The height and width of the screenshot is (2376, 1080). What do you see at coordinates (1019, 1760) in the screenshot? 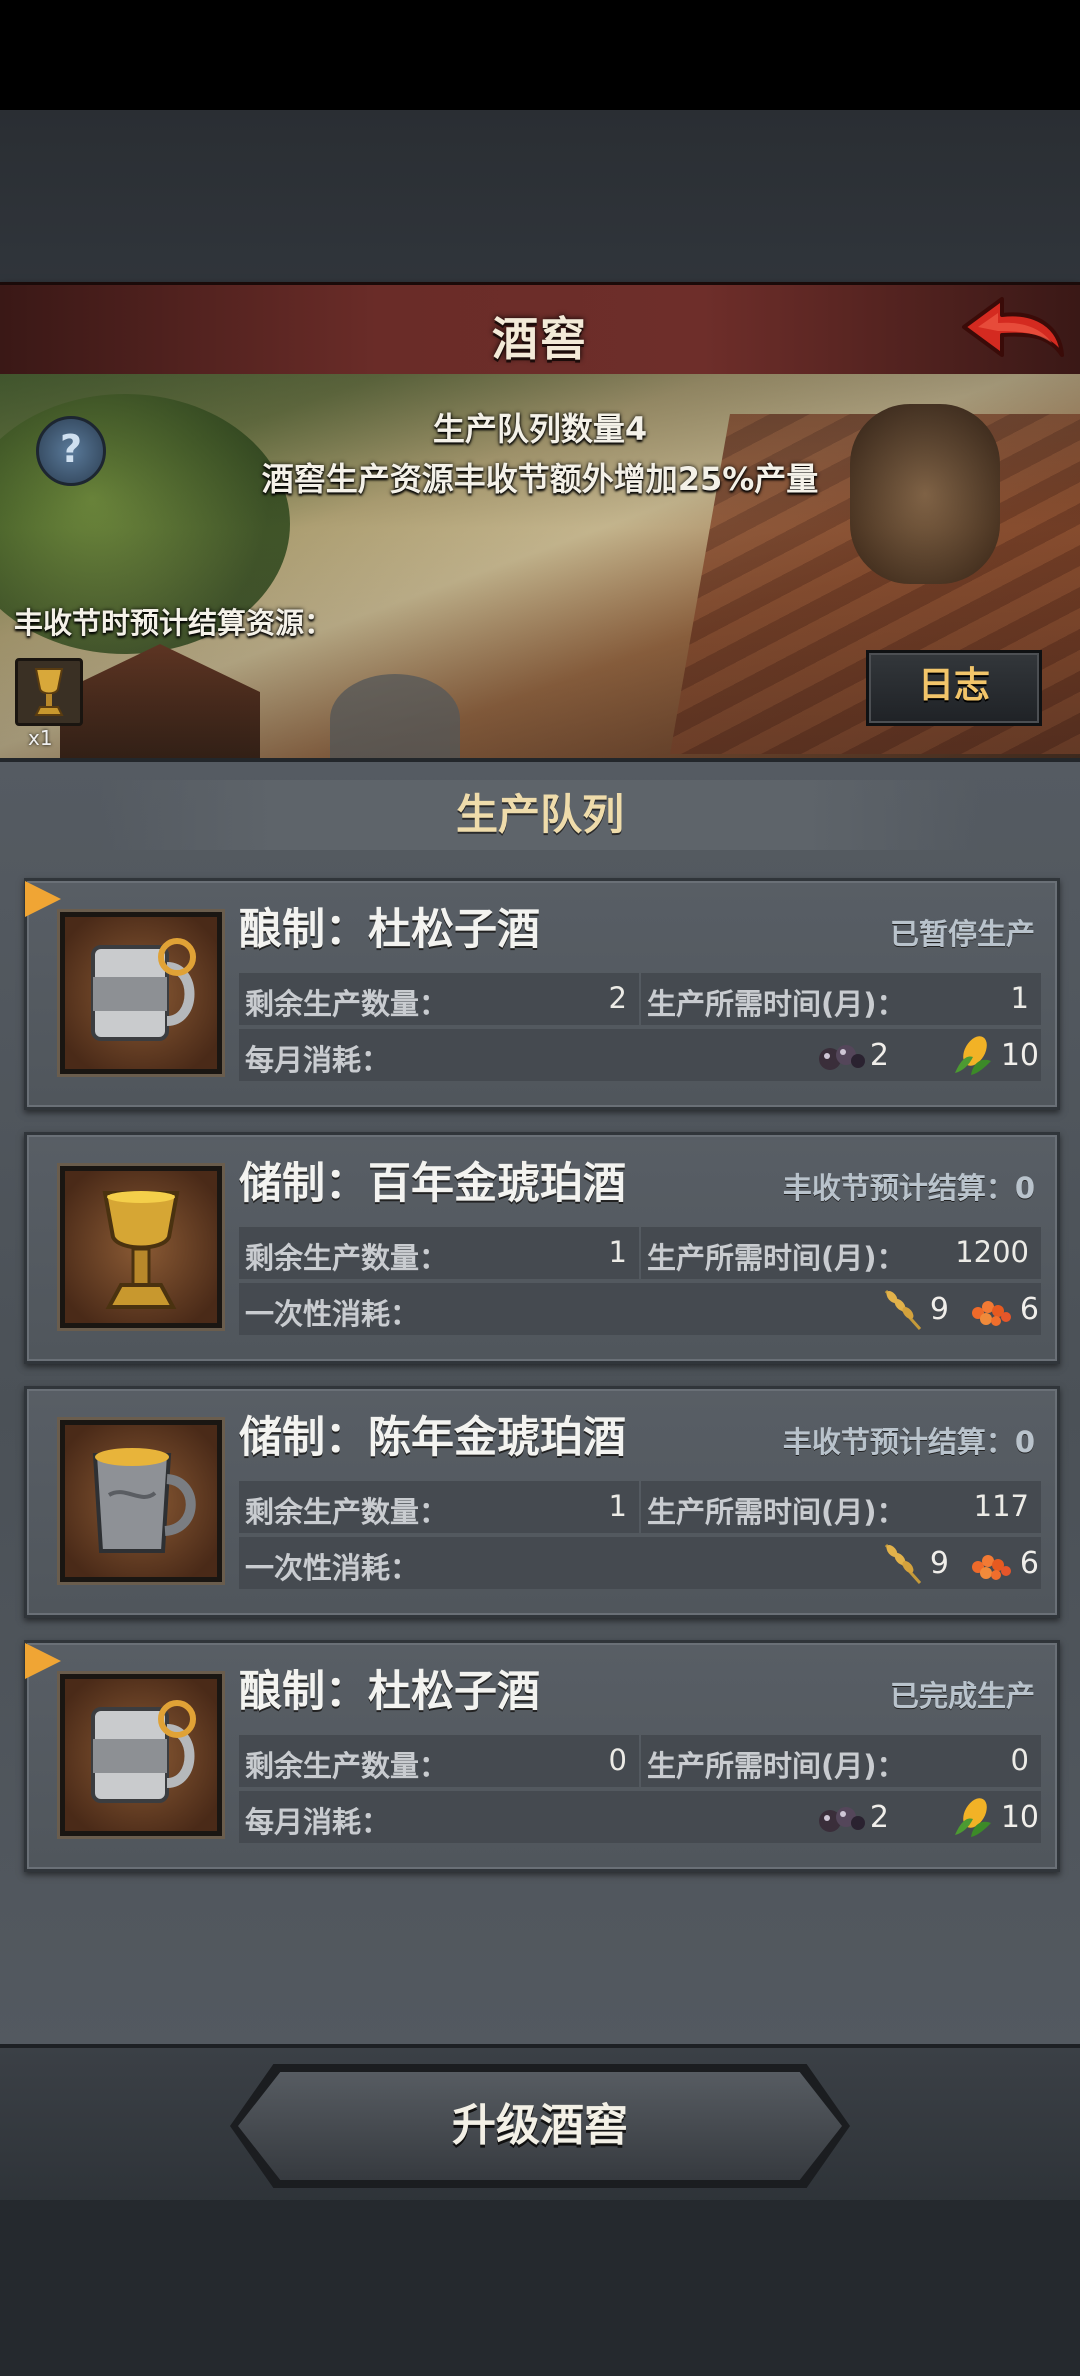
I see `time-value: 0` at bounding box center [1019, 1760].